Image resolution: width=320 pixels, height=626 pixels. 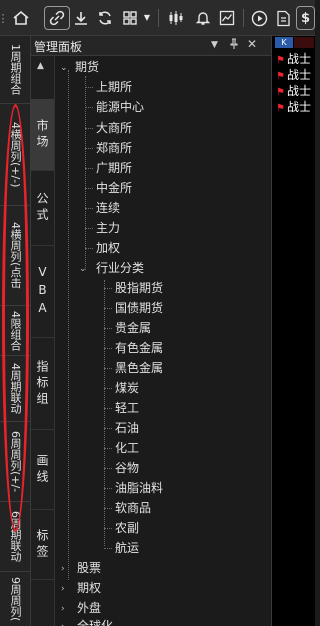 I want to click on tree-node: 软商品, so click(x=133, y=508).